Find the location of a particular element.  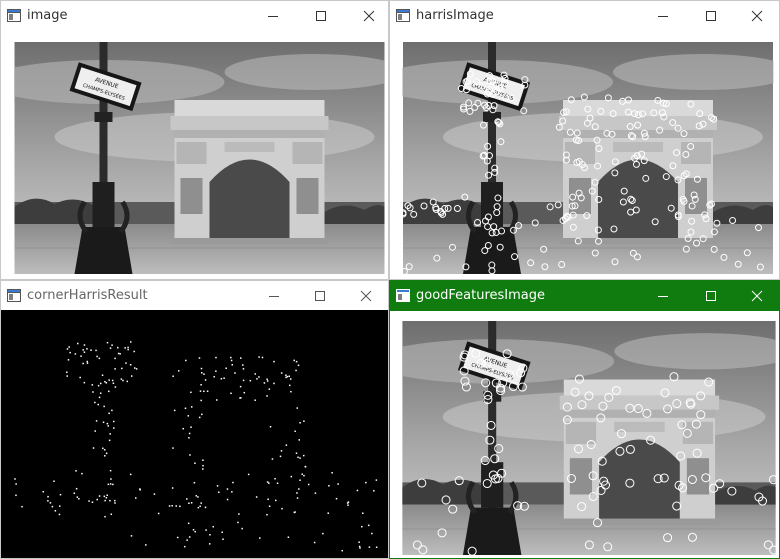

maximize-icon is located at coordinates (321, 16).